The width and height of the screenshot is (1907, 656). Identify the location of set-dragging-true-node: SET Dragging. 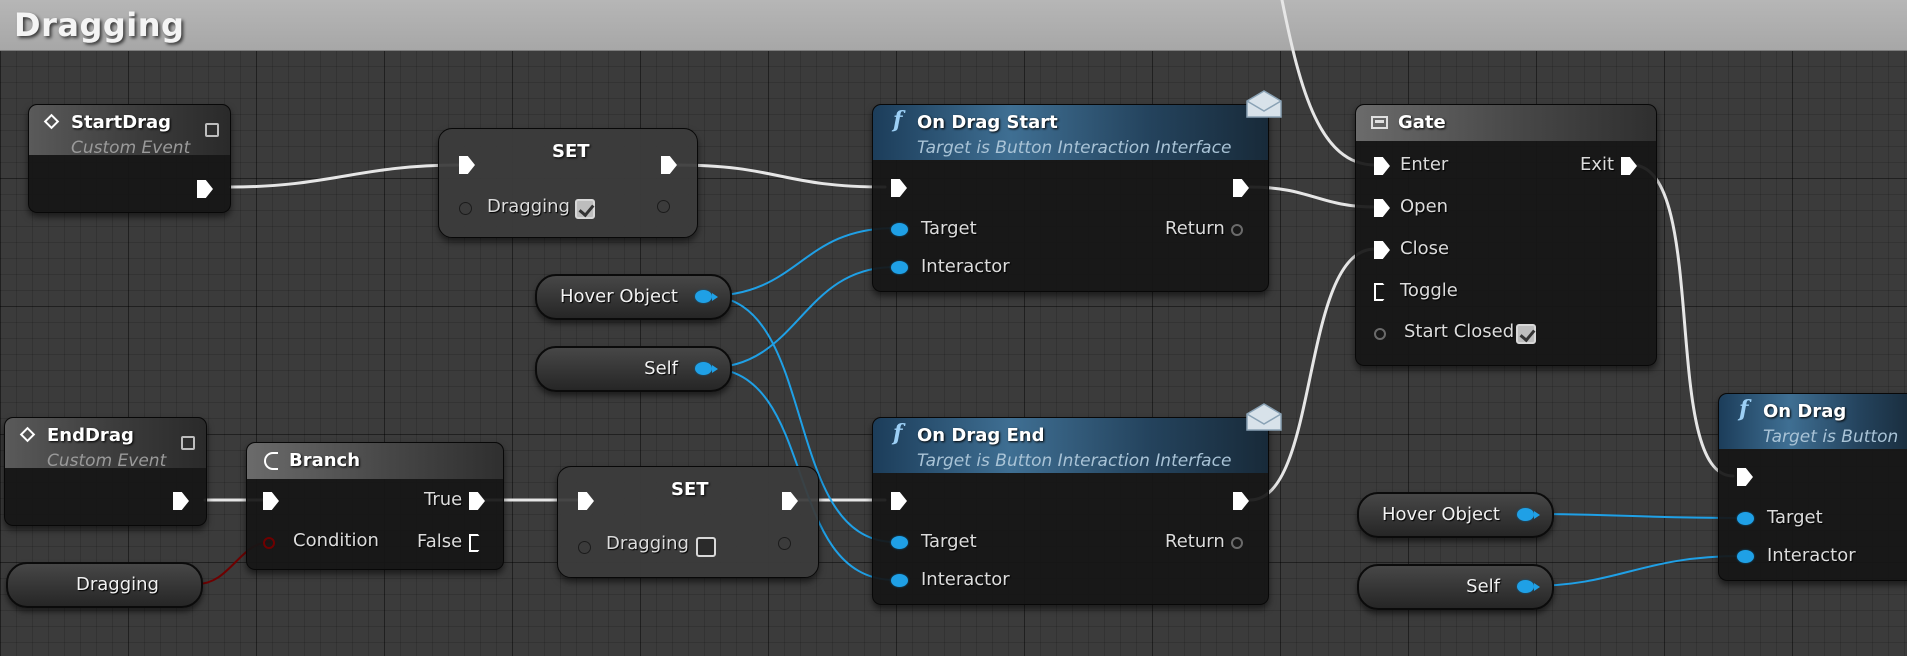
(568, 183).